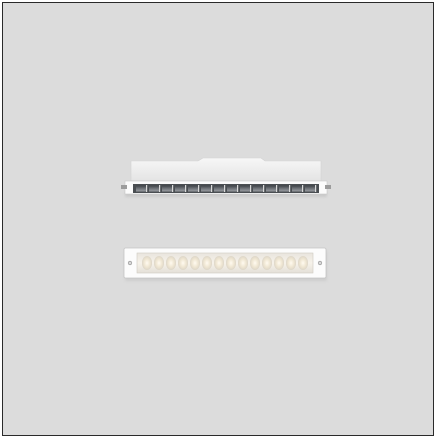 This screenshot has width=438, height=440. What do you see at coordinates (130, 263) in the screenshot?
I see `left-screw` at bounding box center [130, 263].